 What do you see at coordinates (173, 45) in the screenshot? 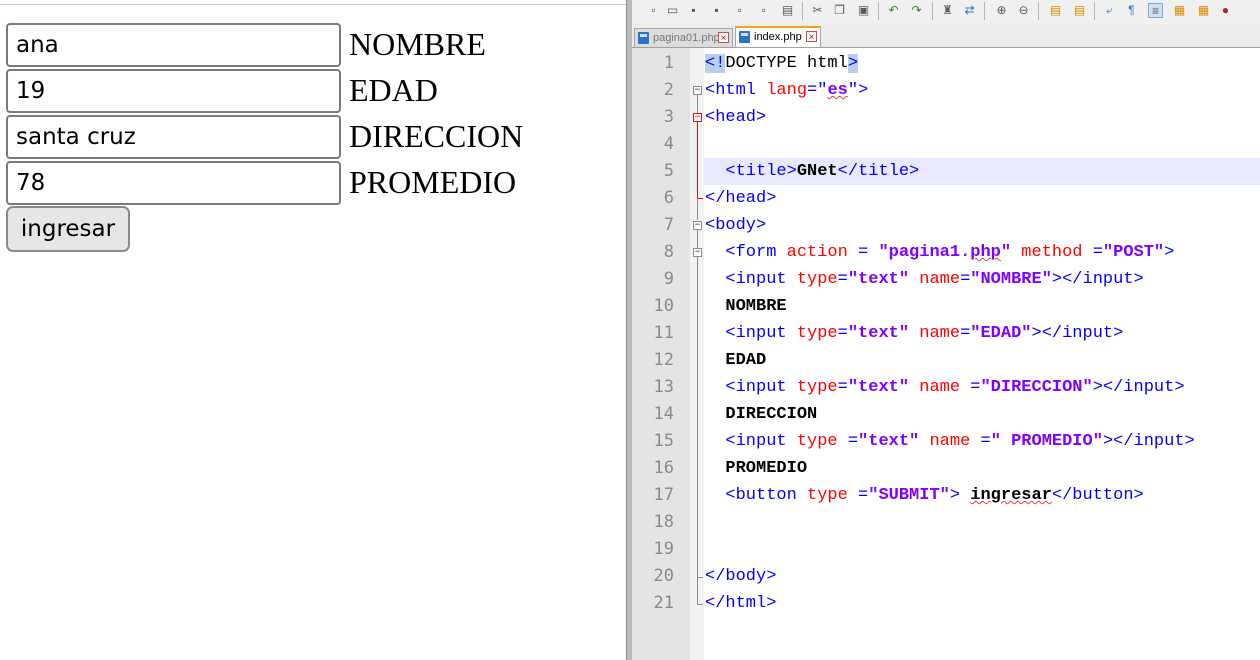
I see `nombre-input` at bounding box center [173, 45].